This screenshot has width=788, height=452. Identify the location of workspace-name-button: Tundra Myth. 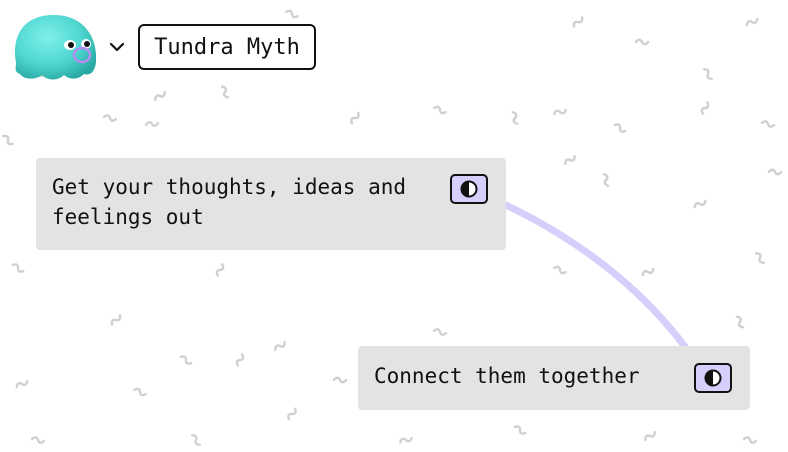
(227, 47).